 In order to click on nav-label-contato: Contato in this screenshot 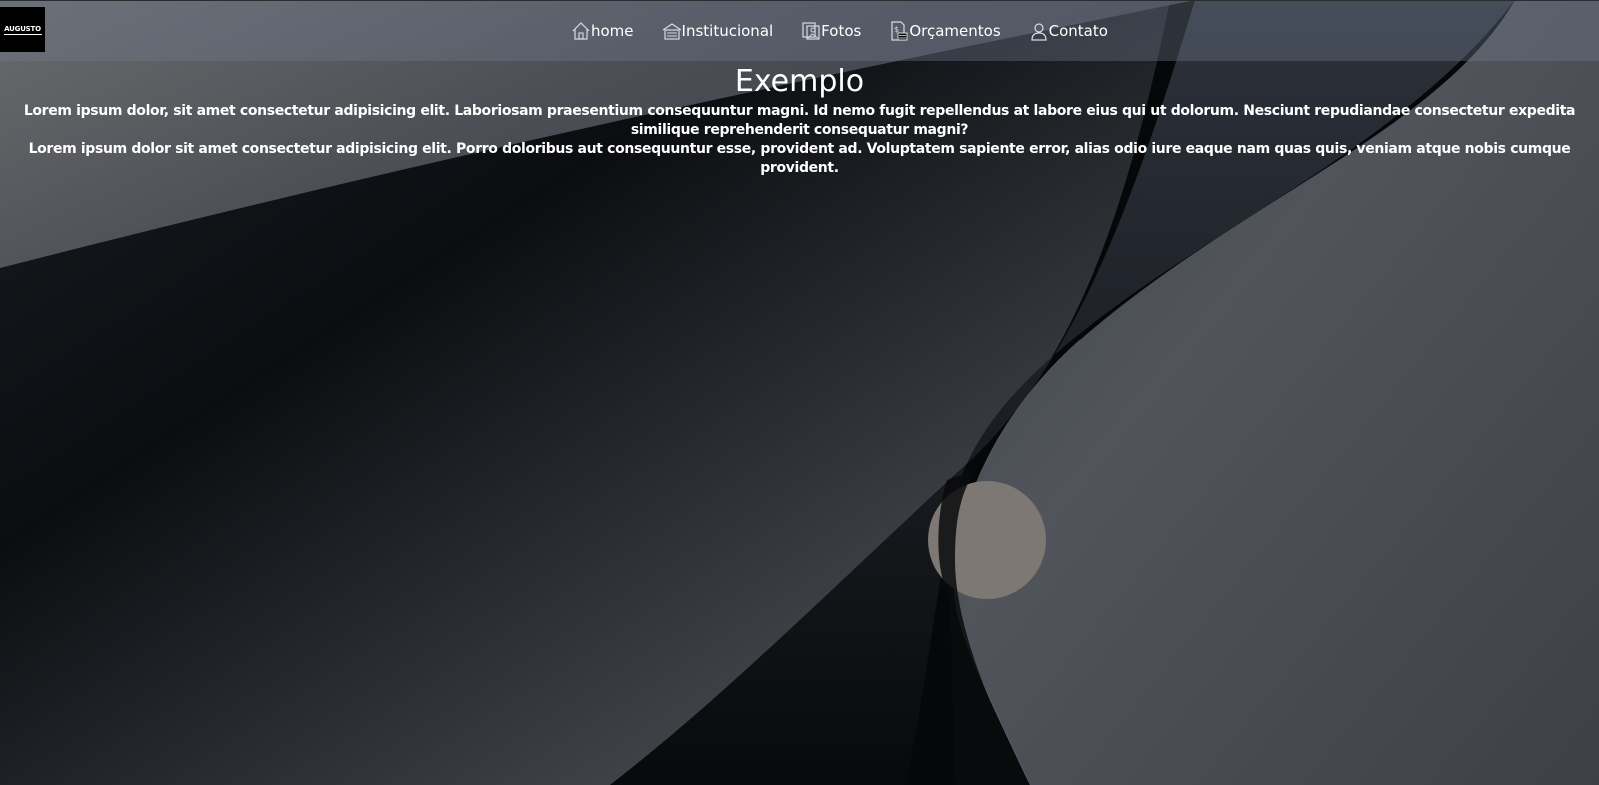, I will do `click(1078, 31)`.